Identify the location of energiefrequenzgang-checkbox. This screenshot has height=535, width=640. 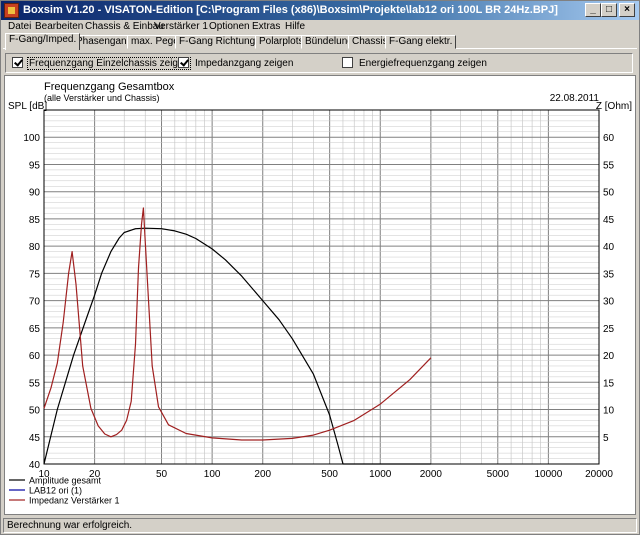
(347, 62).